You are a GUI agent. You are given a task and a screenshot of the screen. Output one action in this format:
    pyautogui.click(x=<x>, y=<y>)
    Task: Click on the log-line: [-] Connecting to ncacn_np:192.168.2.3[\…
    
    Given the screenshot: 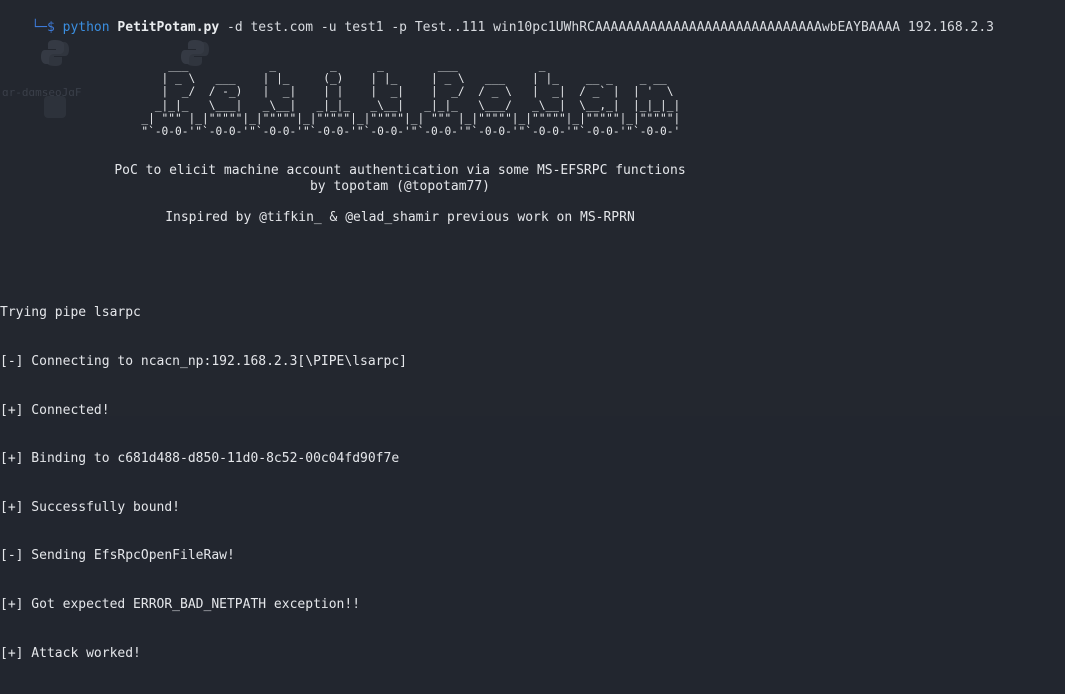 What is the action you would take?
    pyautogui.click(x=203, y=361)
    